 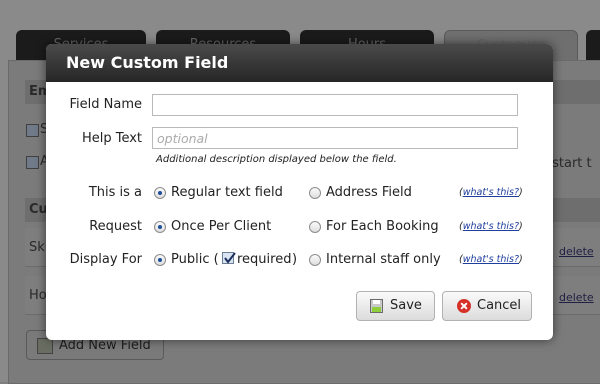 I want to click on field-name-label: Field Name, so click(x=106, y=104).